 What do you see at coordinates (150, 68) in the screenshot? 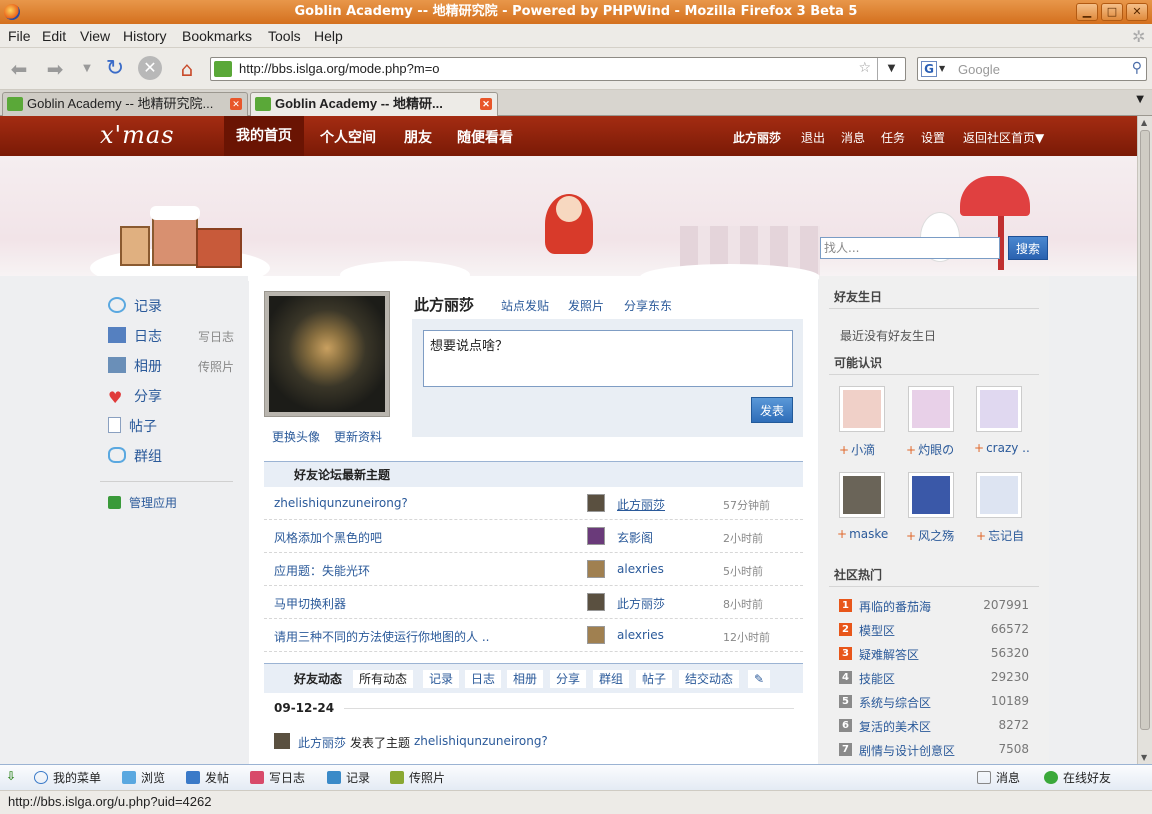
I see `stop-icon: ✕` at bounding box center [150, 68].